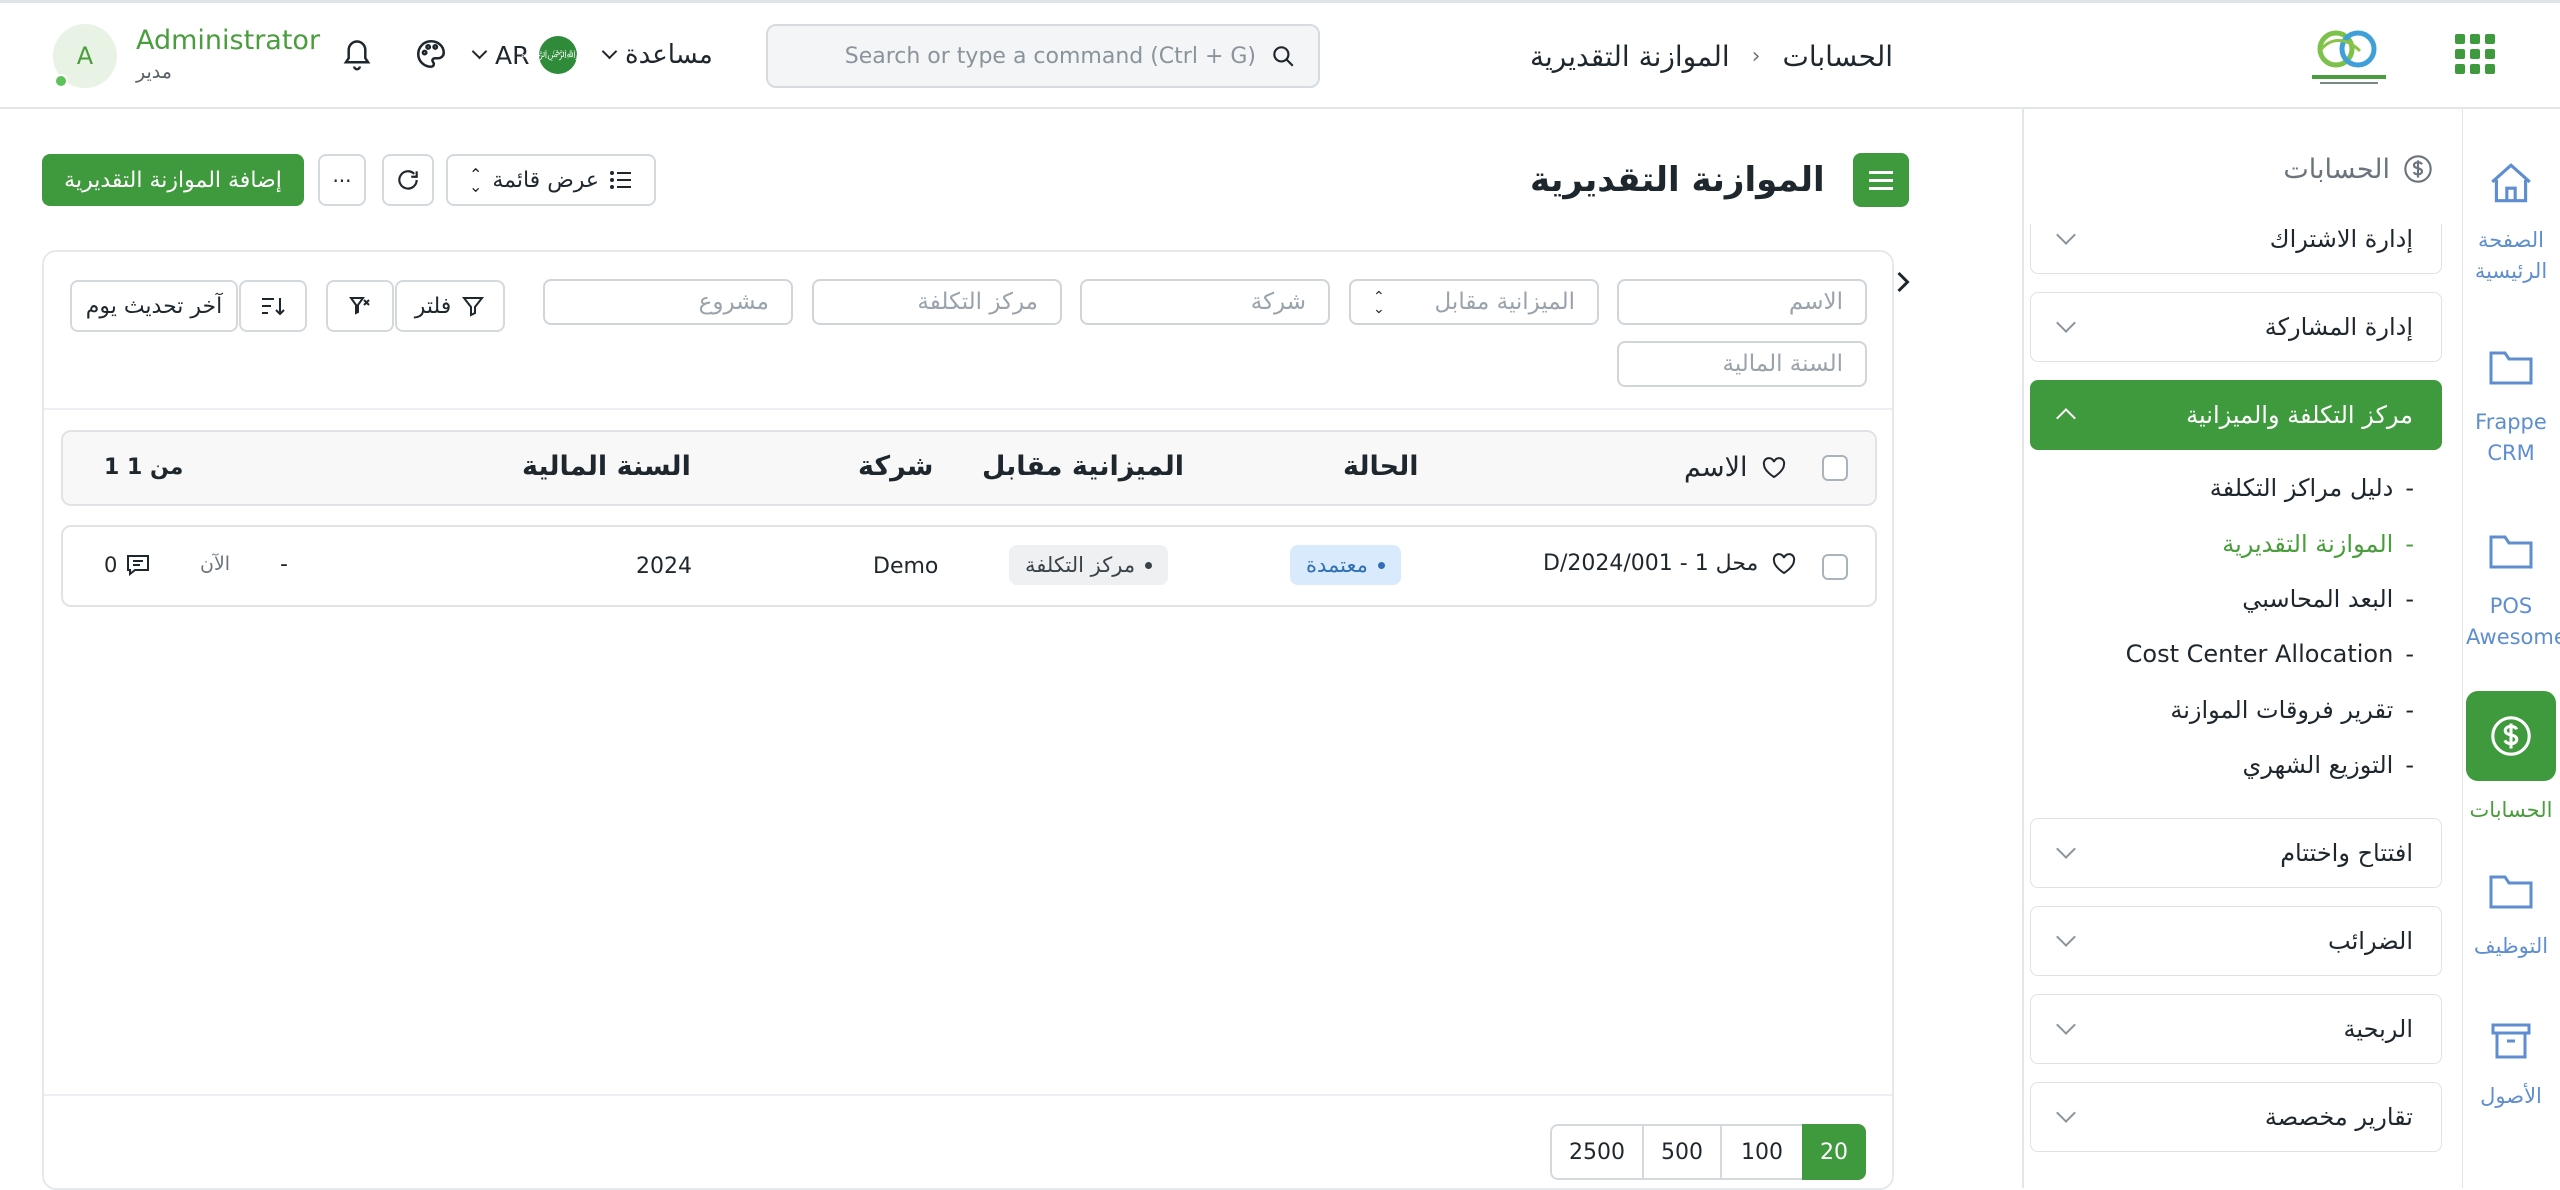  I want to click on sidebar-link-cost-center-allocation: - Cost Center Allocation, so click(2270, 654).